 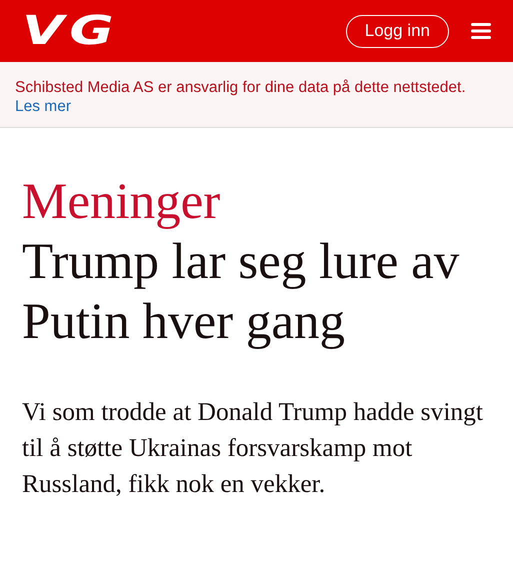 What do you see at coordinates (70, 31) in the screenshot?
I see `logo: VG` at bounding box center [70, 31].